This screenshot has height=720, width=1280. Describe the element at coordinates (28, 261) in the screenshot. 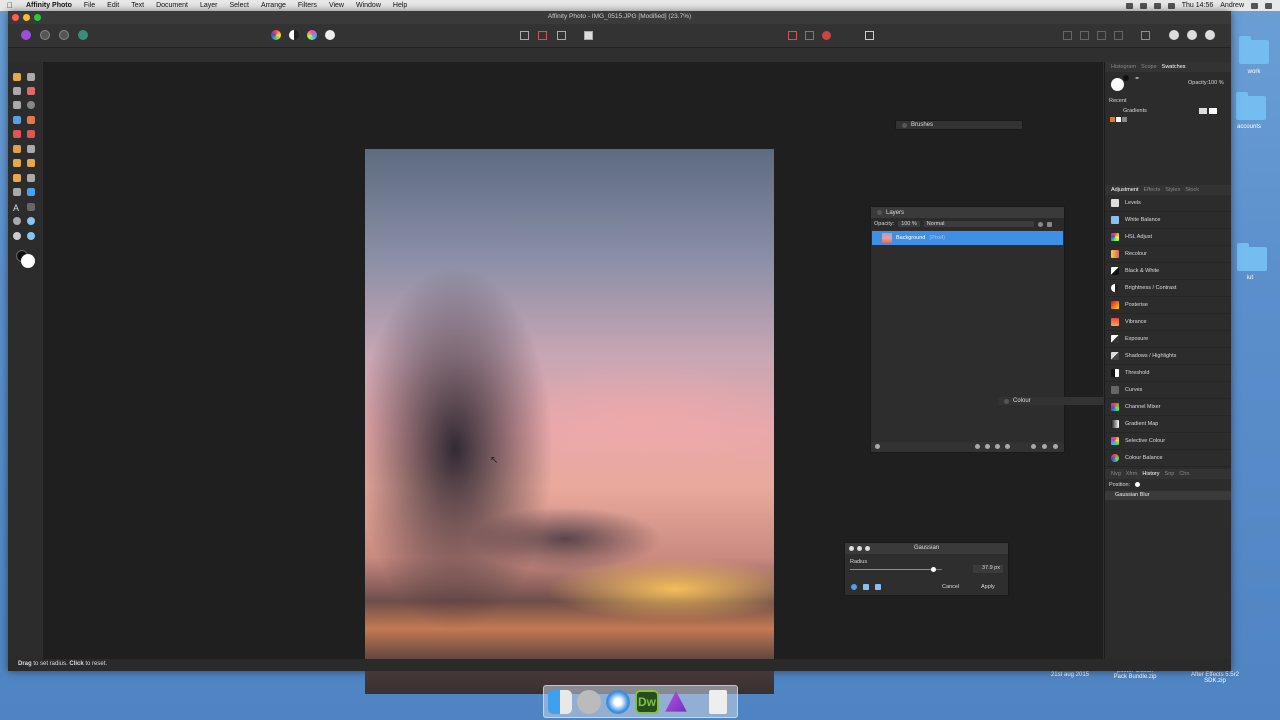

I see `primary-colour-swatch` at that location.